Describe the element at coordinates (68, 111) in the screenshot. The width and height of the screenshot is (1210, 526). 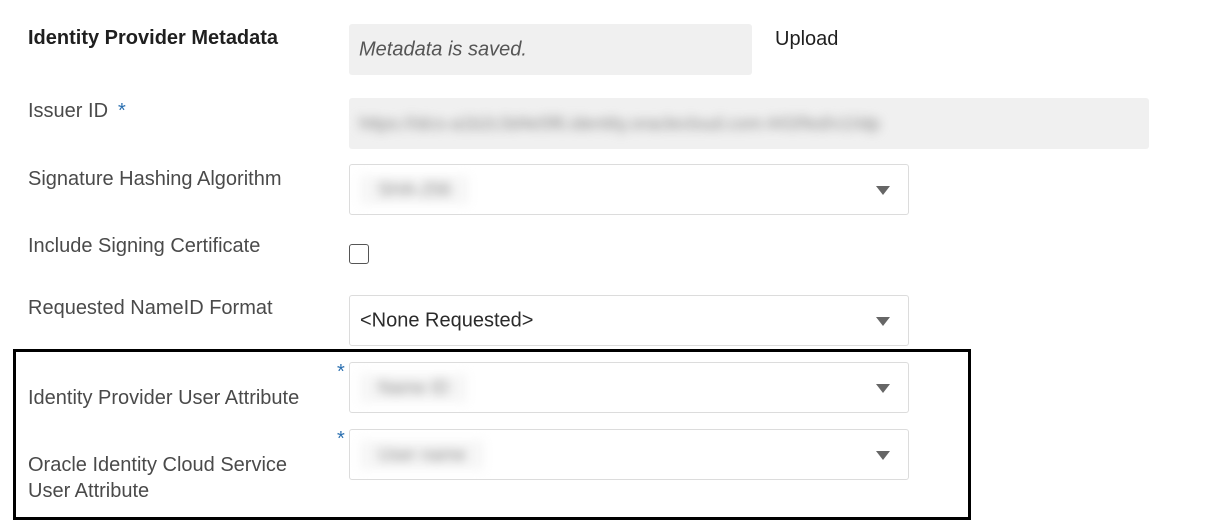
I see `issuer-id-label-text: Issuer ID` at that location.